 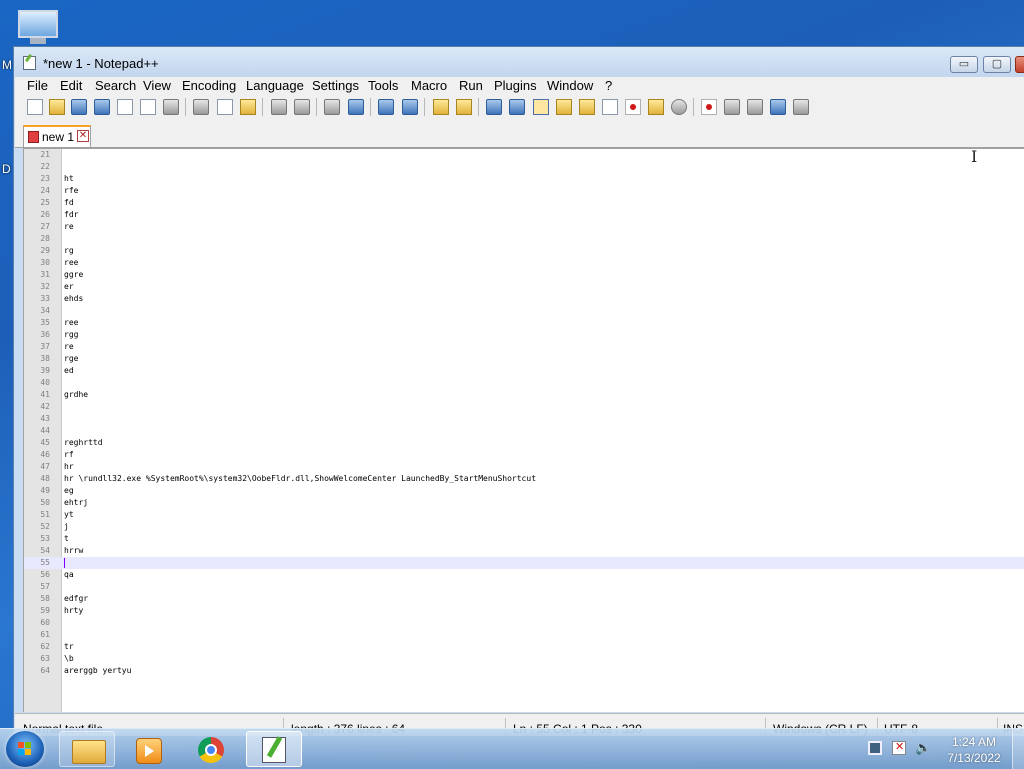 What do you see at coordinates (524, 611) in the screenshot?
I see `editor-line: 59 hrty` at bounding box center [524, 611].